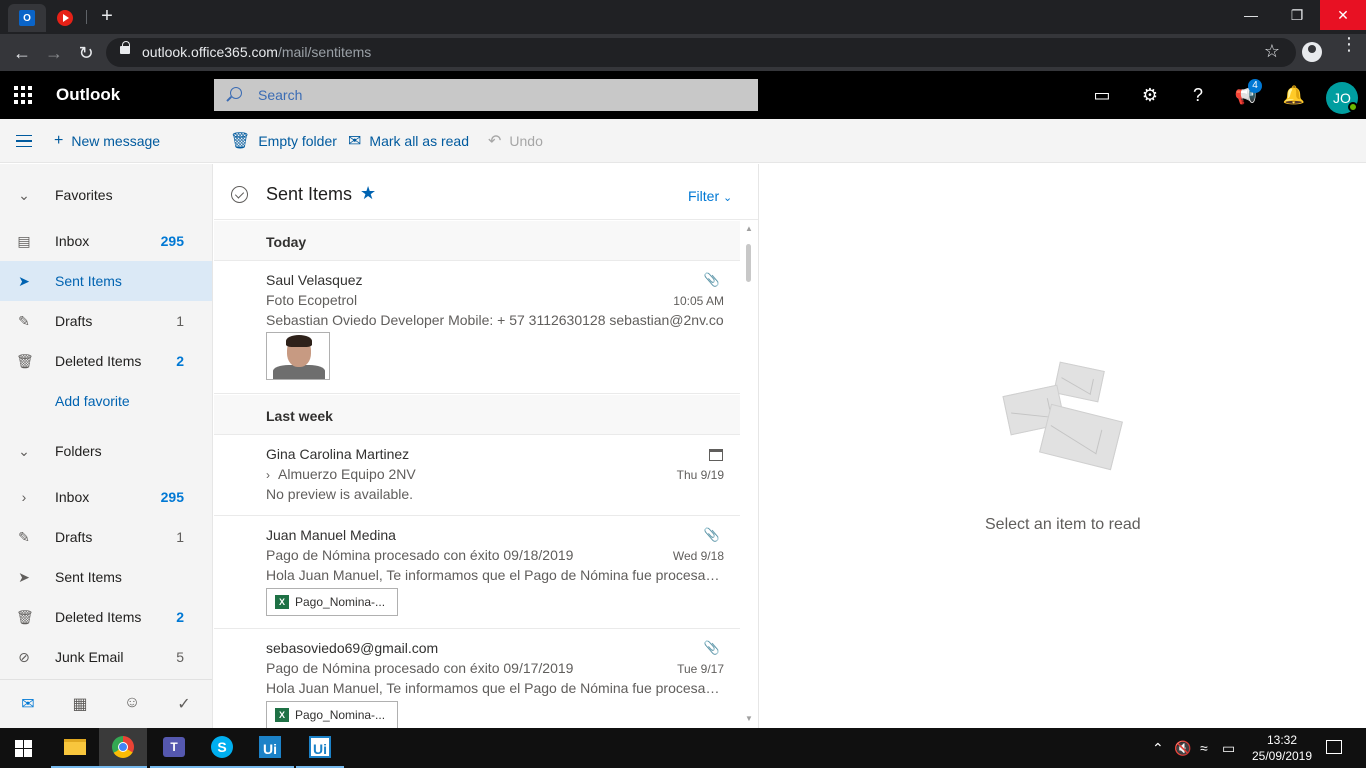 This screenshot has width=1366, height=768. I want to click on bookmark-star-icon: ☆, so click(1272, 51).